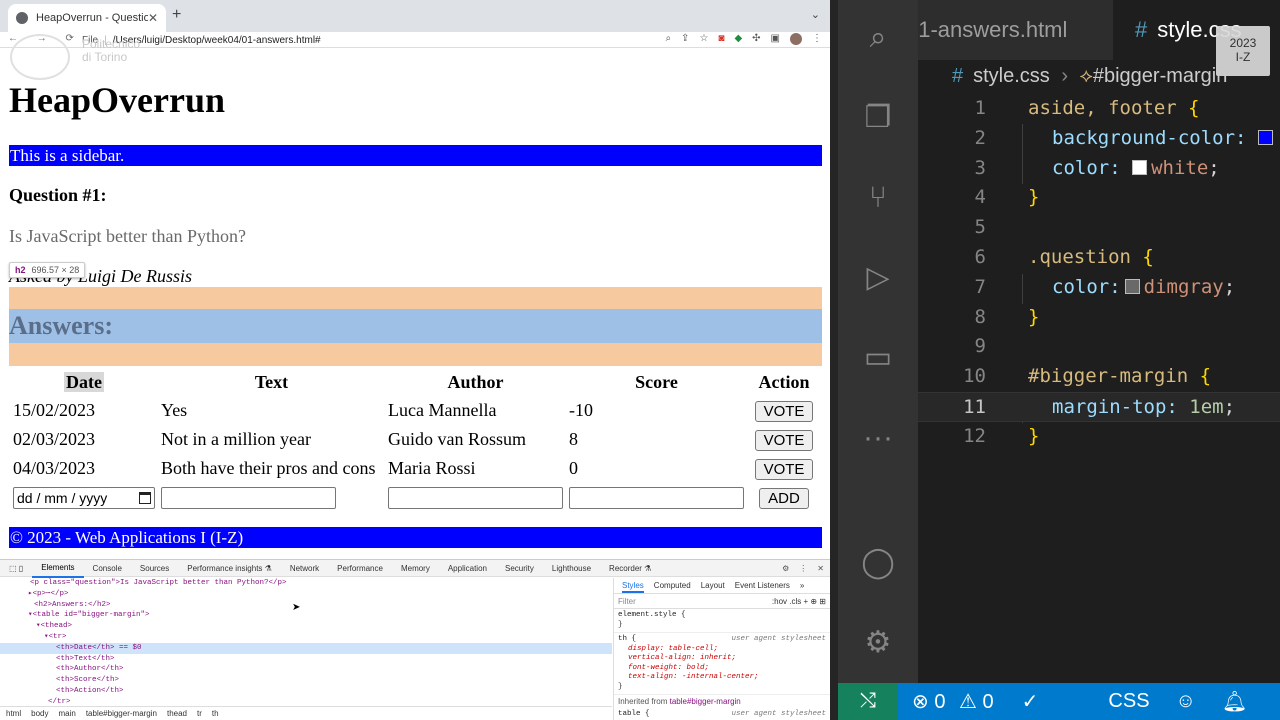  Describe the element at coordinates (306, 669) in the screenshot. I see `dom-line: <th>Author</th>` at that location.